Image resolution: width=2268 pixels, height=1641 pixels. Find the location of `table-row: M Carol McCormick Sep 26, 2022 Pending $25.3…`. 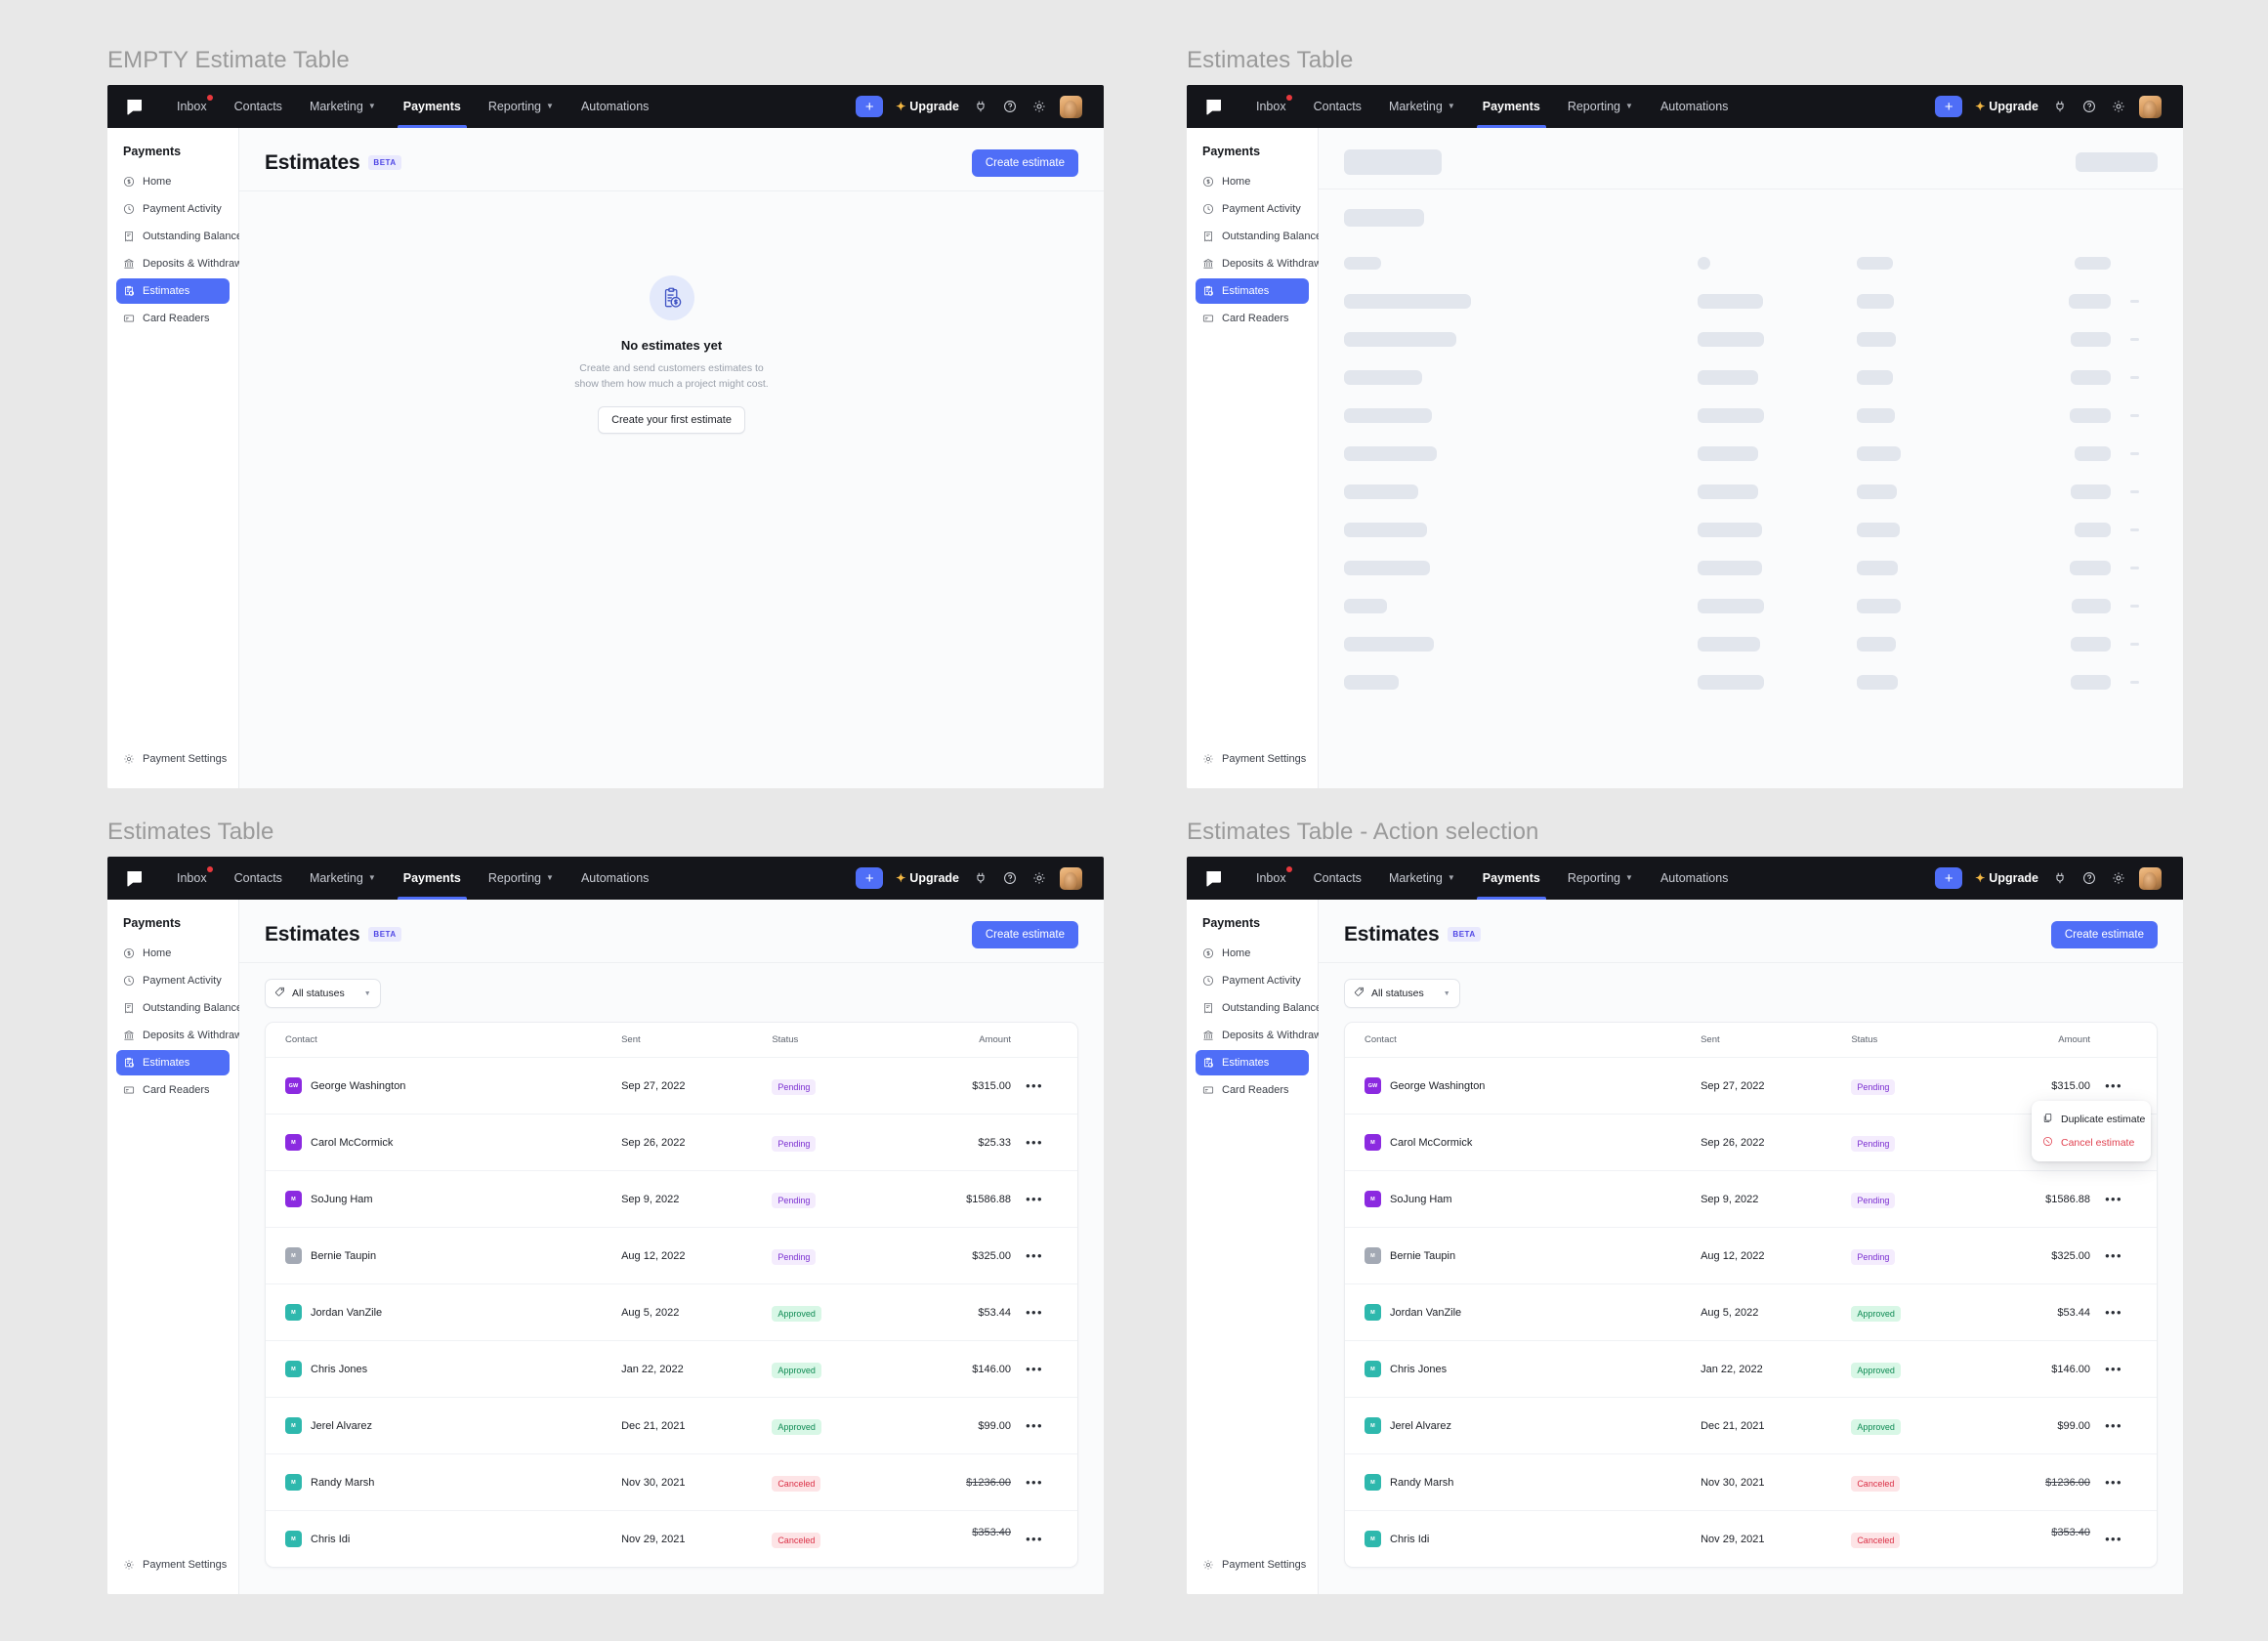

table-row: M Carol McCormick Sep 26, 2022 Pending $25.3… is located at coordinates (671, 1142).